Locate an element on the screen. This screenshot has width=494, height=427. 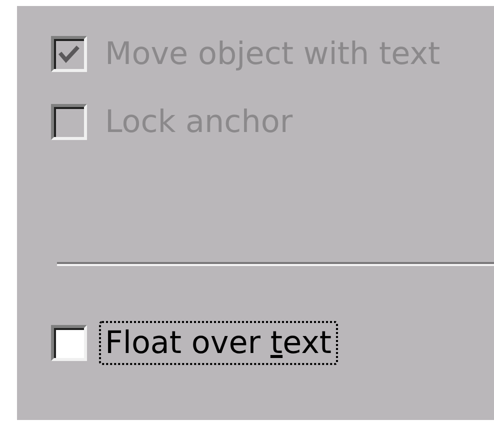
checkbox is located at coordinates (69, 343).